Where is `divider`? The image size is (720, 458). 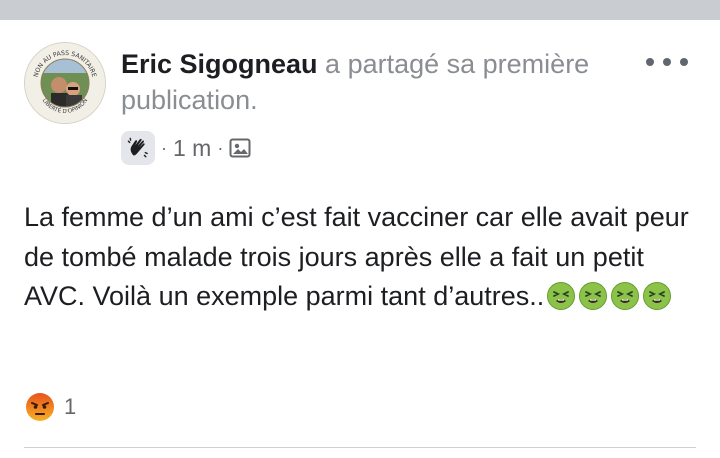
divider is located at coordinates (360, 447).